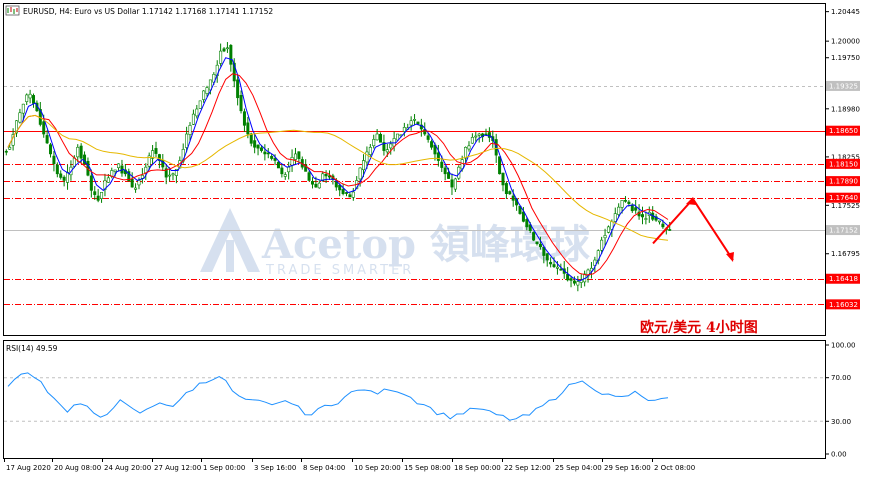 The width and height of the screenshot is (870, 478). I want to click on time-tick-label: 29 Sep 16:00, so click(627, 468).